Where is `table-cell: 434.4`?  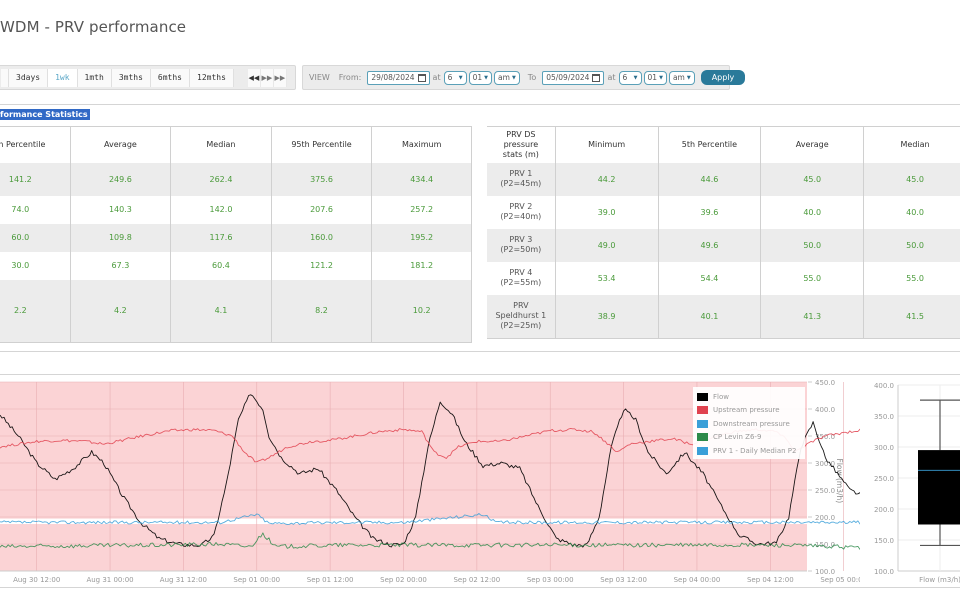
table-cell: 434.4 is located at coordinates (421, 179).